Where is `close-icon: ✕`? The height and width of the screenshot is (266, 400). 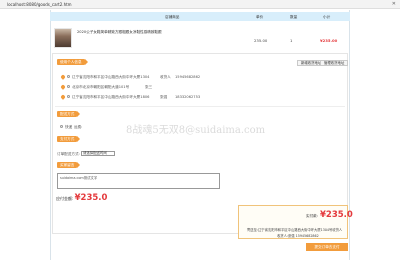 close-icon: ✕ is located at coordinates (394, 4).